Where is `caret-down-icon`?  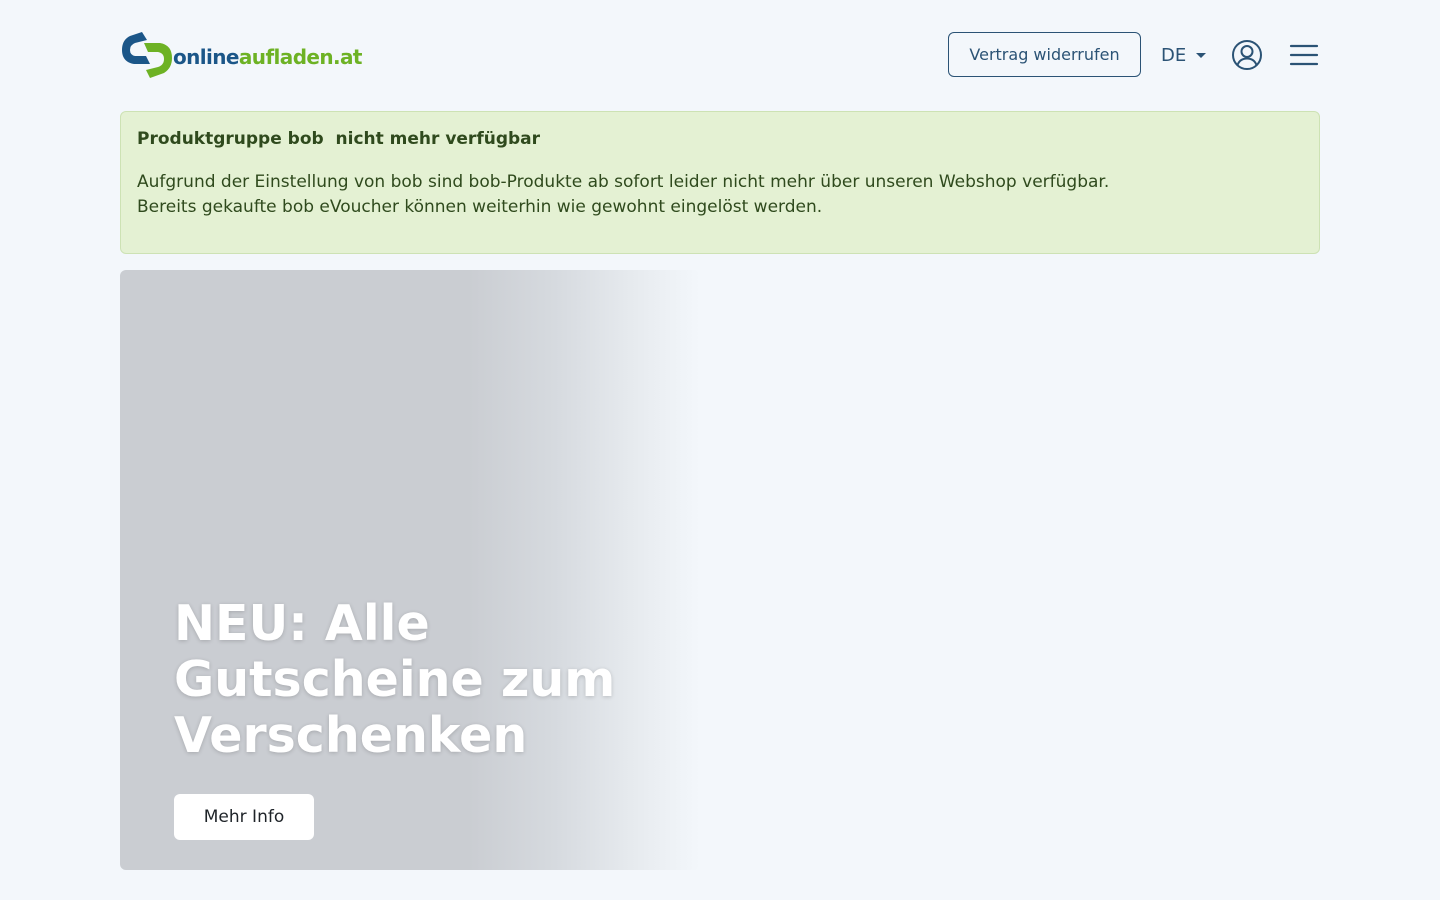
caret-down-icon is located at coordinates (1201, 55).